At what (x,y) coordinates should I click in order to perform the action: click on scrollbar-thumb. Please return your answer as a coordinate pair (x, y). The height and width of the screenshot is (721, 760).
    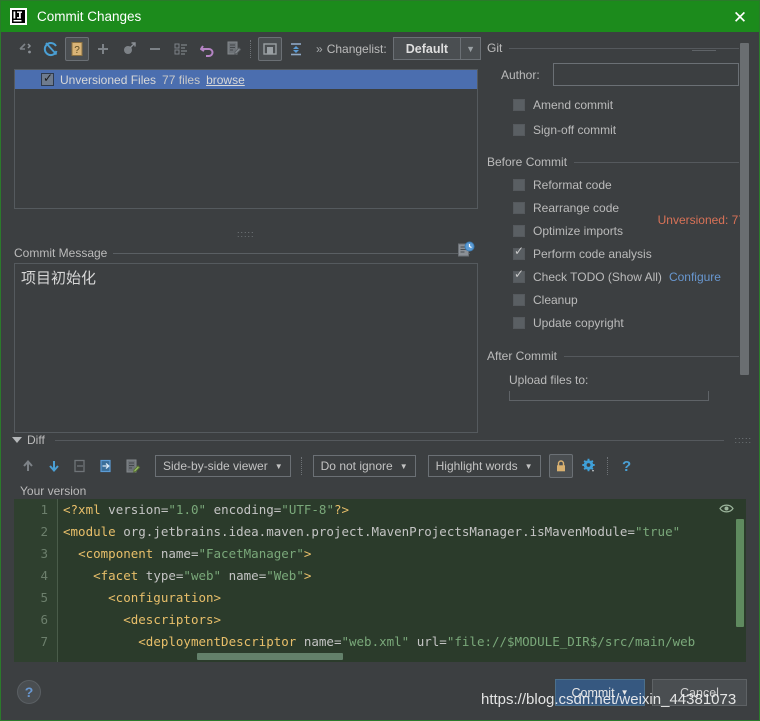
    Looking at the image, I should click on (744, 209).